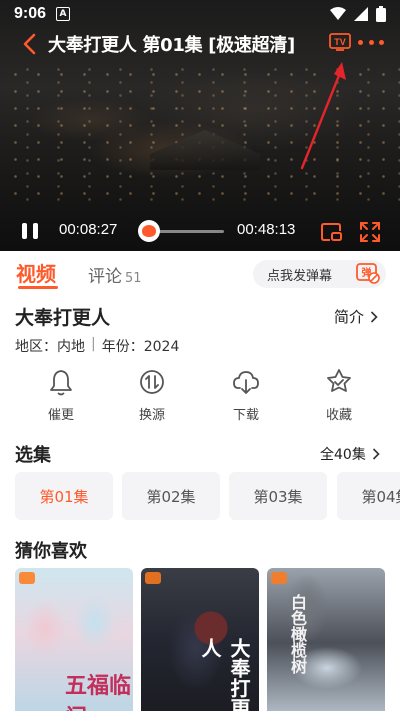 The image size is (400, 711). I want to click on download-button: 下载, so click(246, 395).